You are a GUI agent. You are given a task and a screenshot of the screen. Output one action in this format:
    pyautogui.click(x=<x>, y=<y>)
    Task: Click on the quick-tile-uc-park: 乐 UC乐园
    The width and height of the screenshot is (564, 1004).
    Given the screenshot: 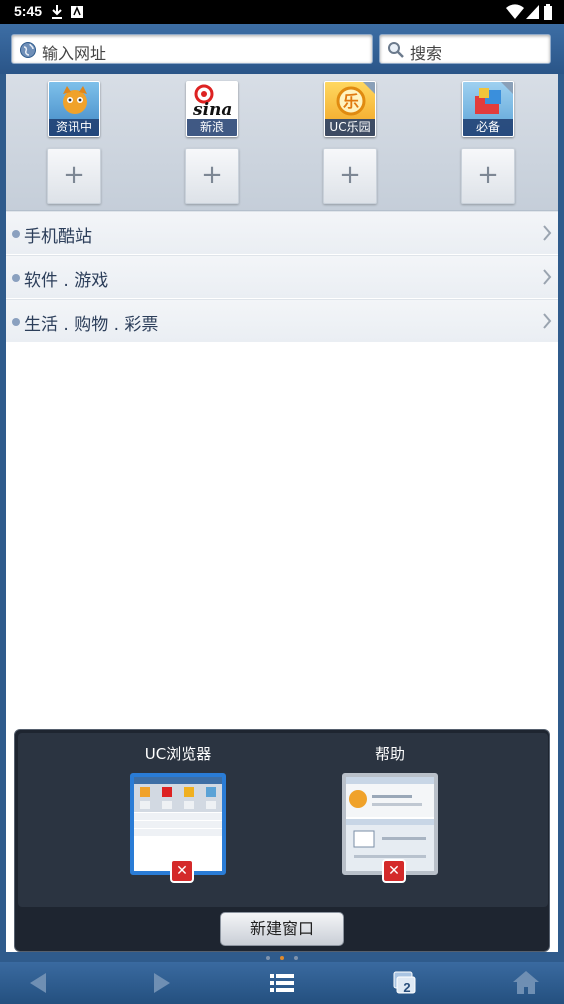 What is the action you would take?
    pyautogui.click(x=350, y=109)
    